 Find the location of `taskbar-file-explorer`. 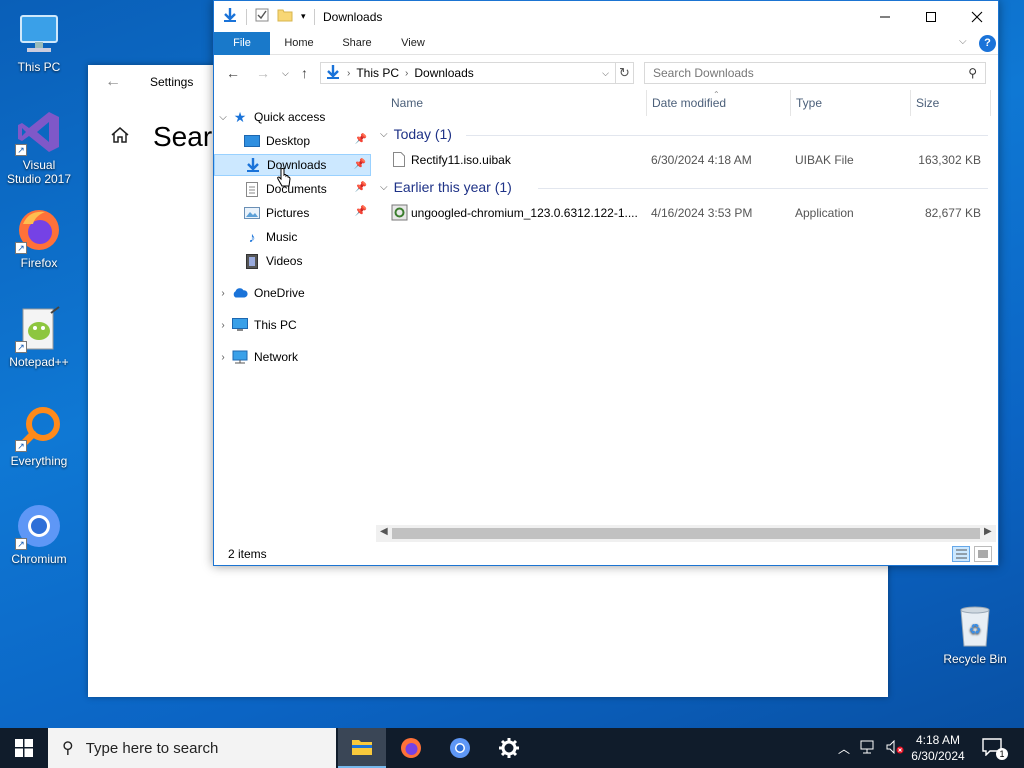

taskbar-file-explorer is located at coordinates (362, 748).